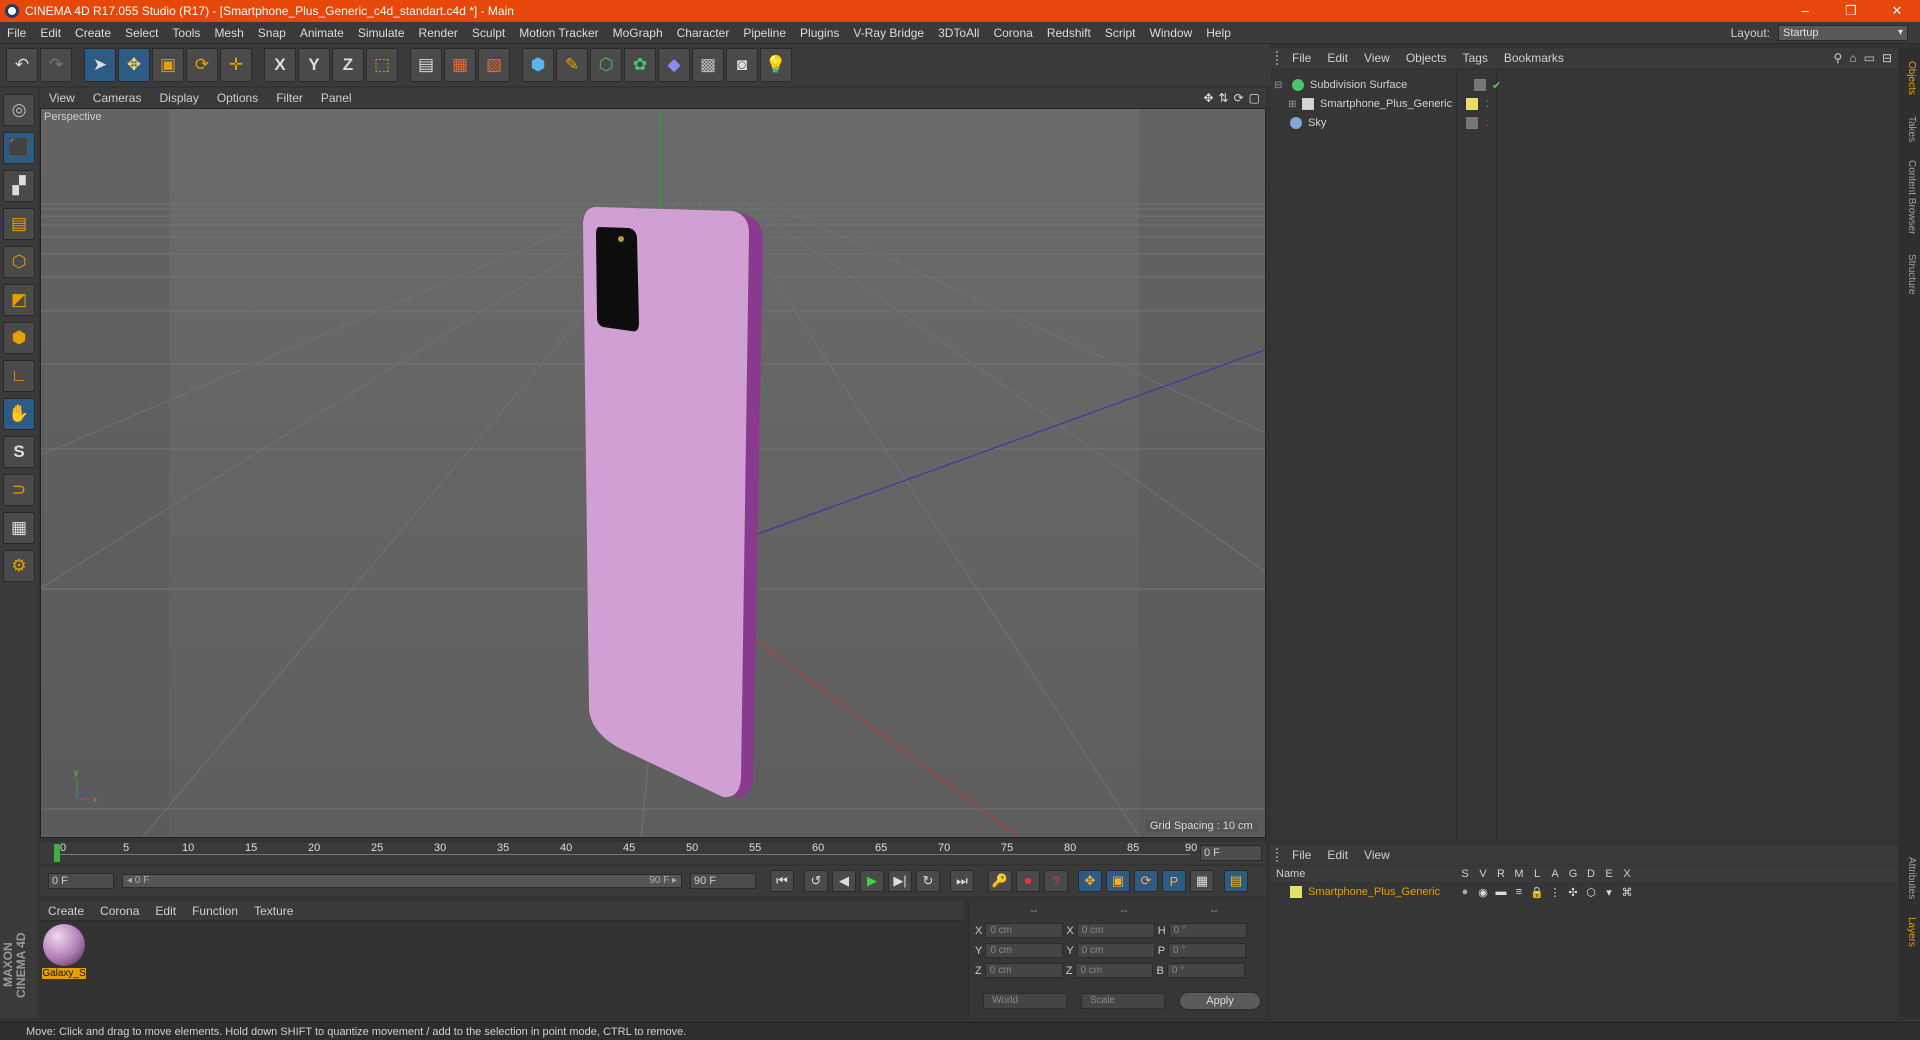 The height and width of the screenshot is (1040, 1920). What do you see at coordinates (117, 98) in the screenshot?
I see `viewport-menu-cameras: Cameras` at bounding box center [117, 98].